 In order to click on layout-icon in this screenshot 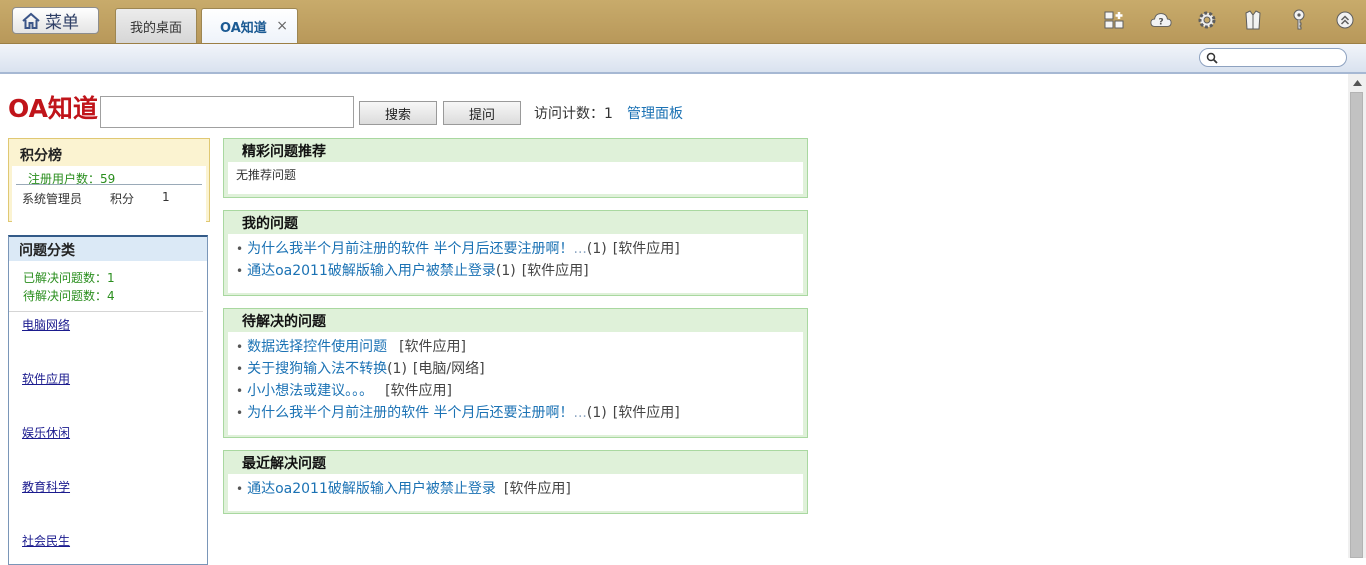, I will do `click(1115, 20)`.